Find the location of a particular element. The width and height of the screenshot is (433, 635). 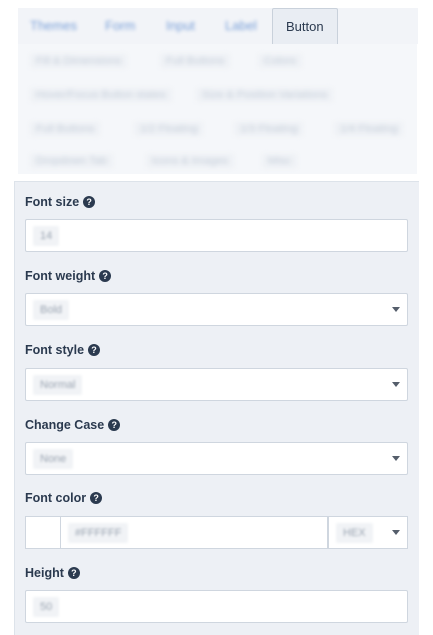

height-label-text: Height is located at coordinates (44, 573).